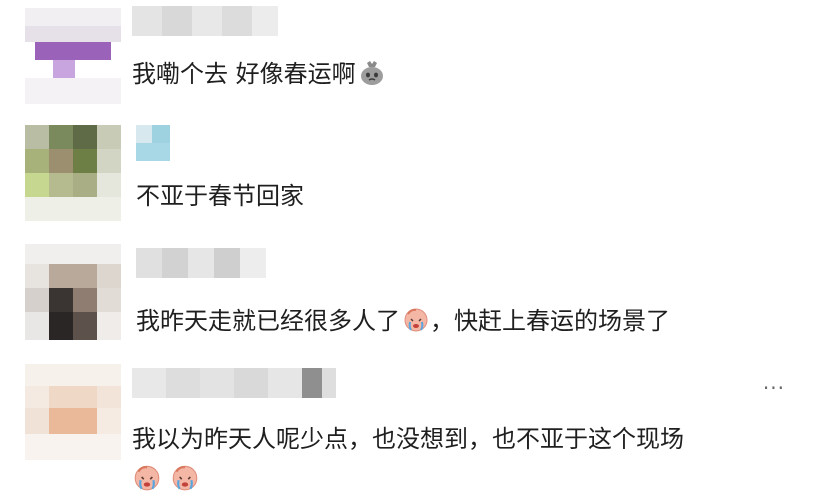 The width and height of the screenshot is (815, 503). I want to click on comment-text: 不亚于春节回家, so click(220, 196).